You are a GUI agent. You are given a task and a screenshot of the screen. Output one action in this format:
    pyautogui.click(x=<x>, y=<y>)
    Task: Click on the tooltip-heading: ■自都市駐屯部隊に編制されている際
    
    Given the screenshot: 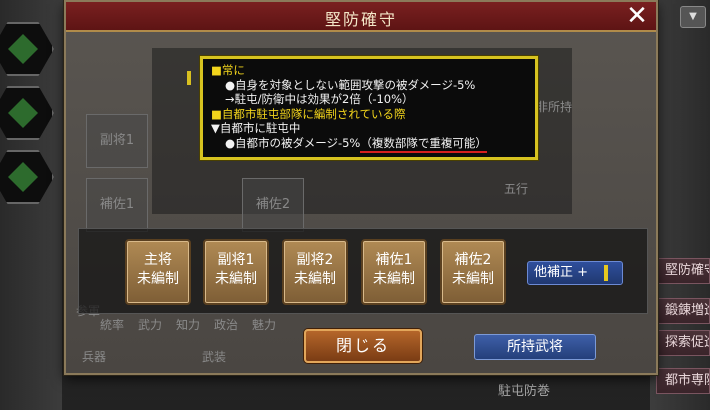 What is the action you would take?
    pyautogui.click(x=308, y=113)
    